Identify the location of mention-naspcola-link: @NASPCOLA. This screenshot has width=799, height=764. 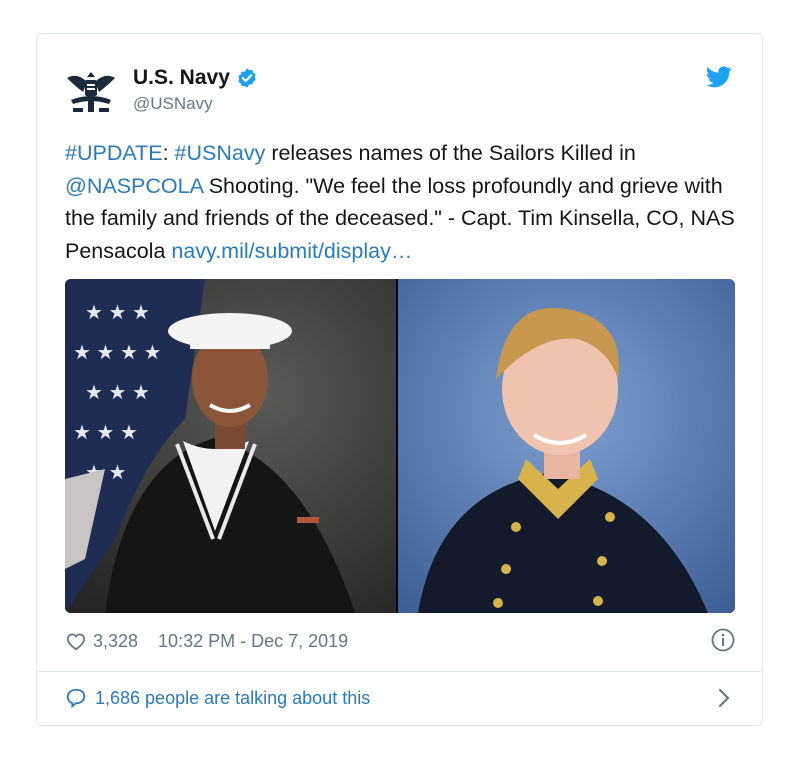
(134, 186).